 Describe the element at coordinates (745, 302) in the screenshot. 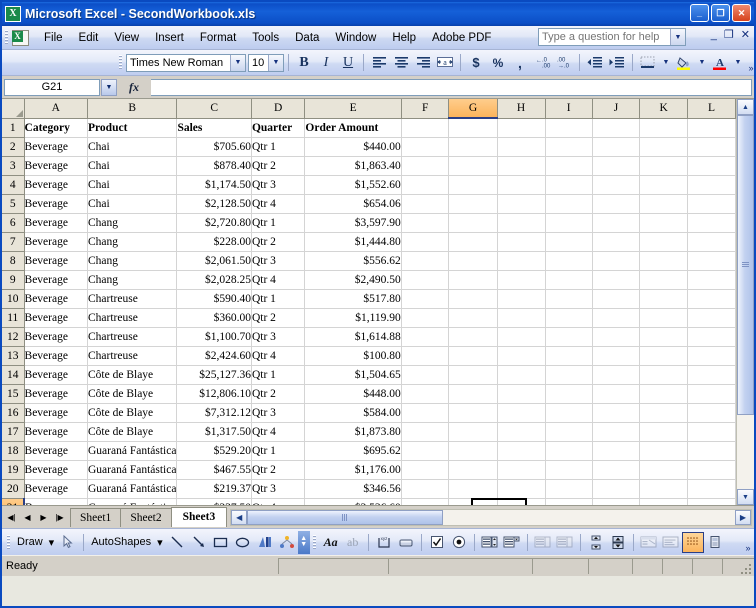

I see `vertical-scroll-track` at that location.